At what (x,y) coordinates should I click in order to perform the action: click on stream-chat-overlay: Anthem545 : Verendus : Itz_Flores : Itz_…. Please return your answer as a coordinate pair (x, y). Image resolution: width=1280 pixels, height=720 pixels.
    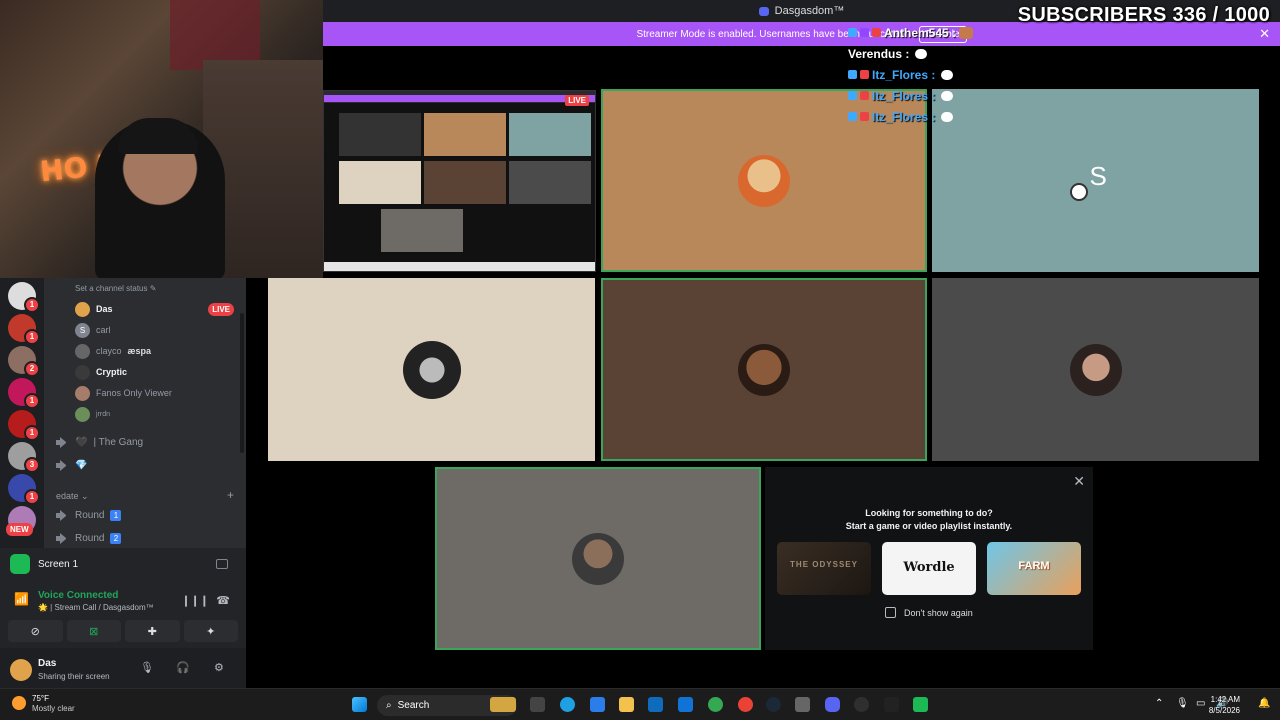
    Looking at the image, I should click on (948, 74).